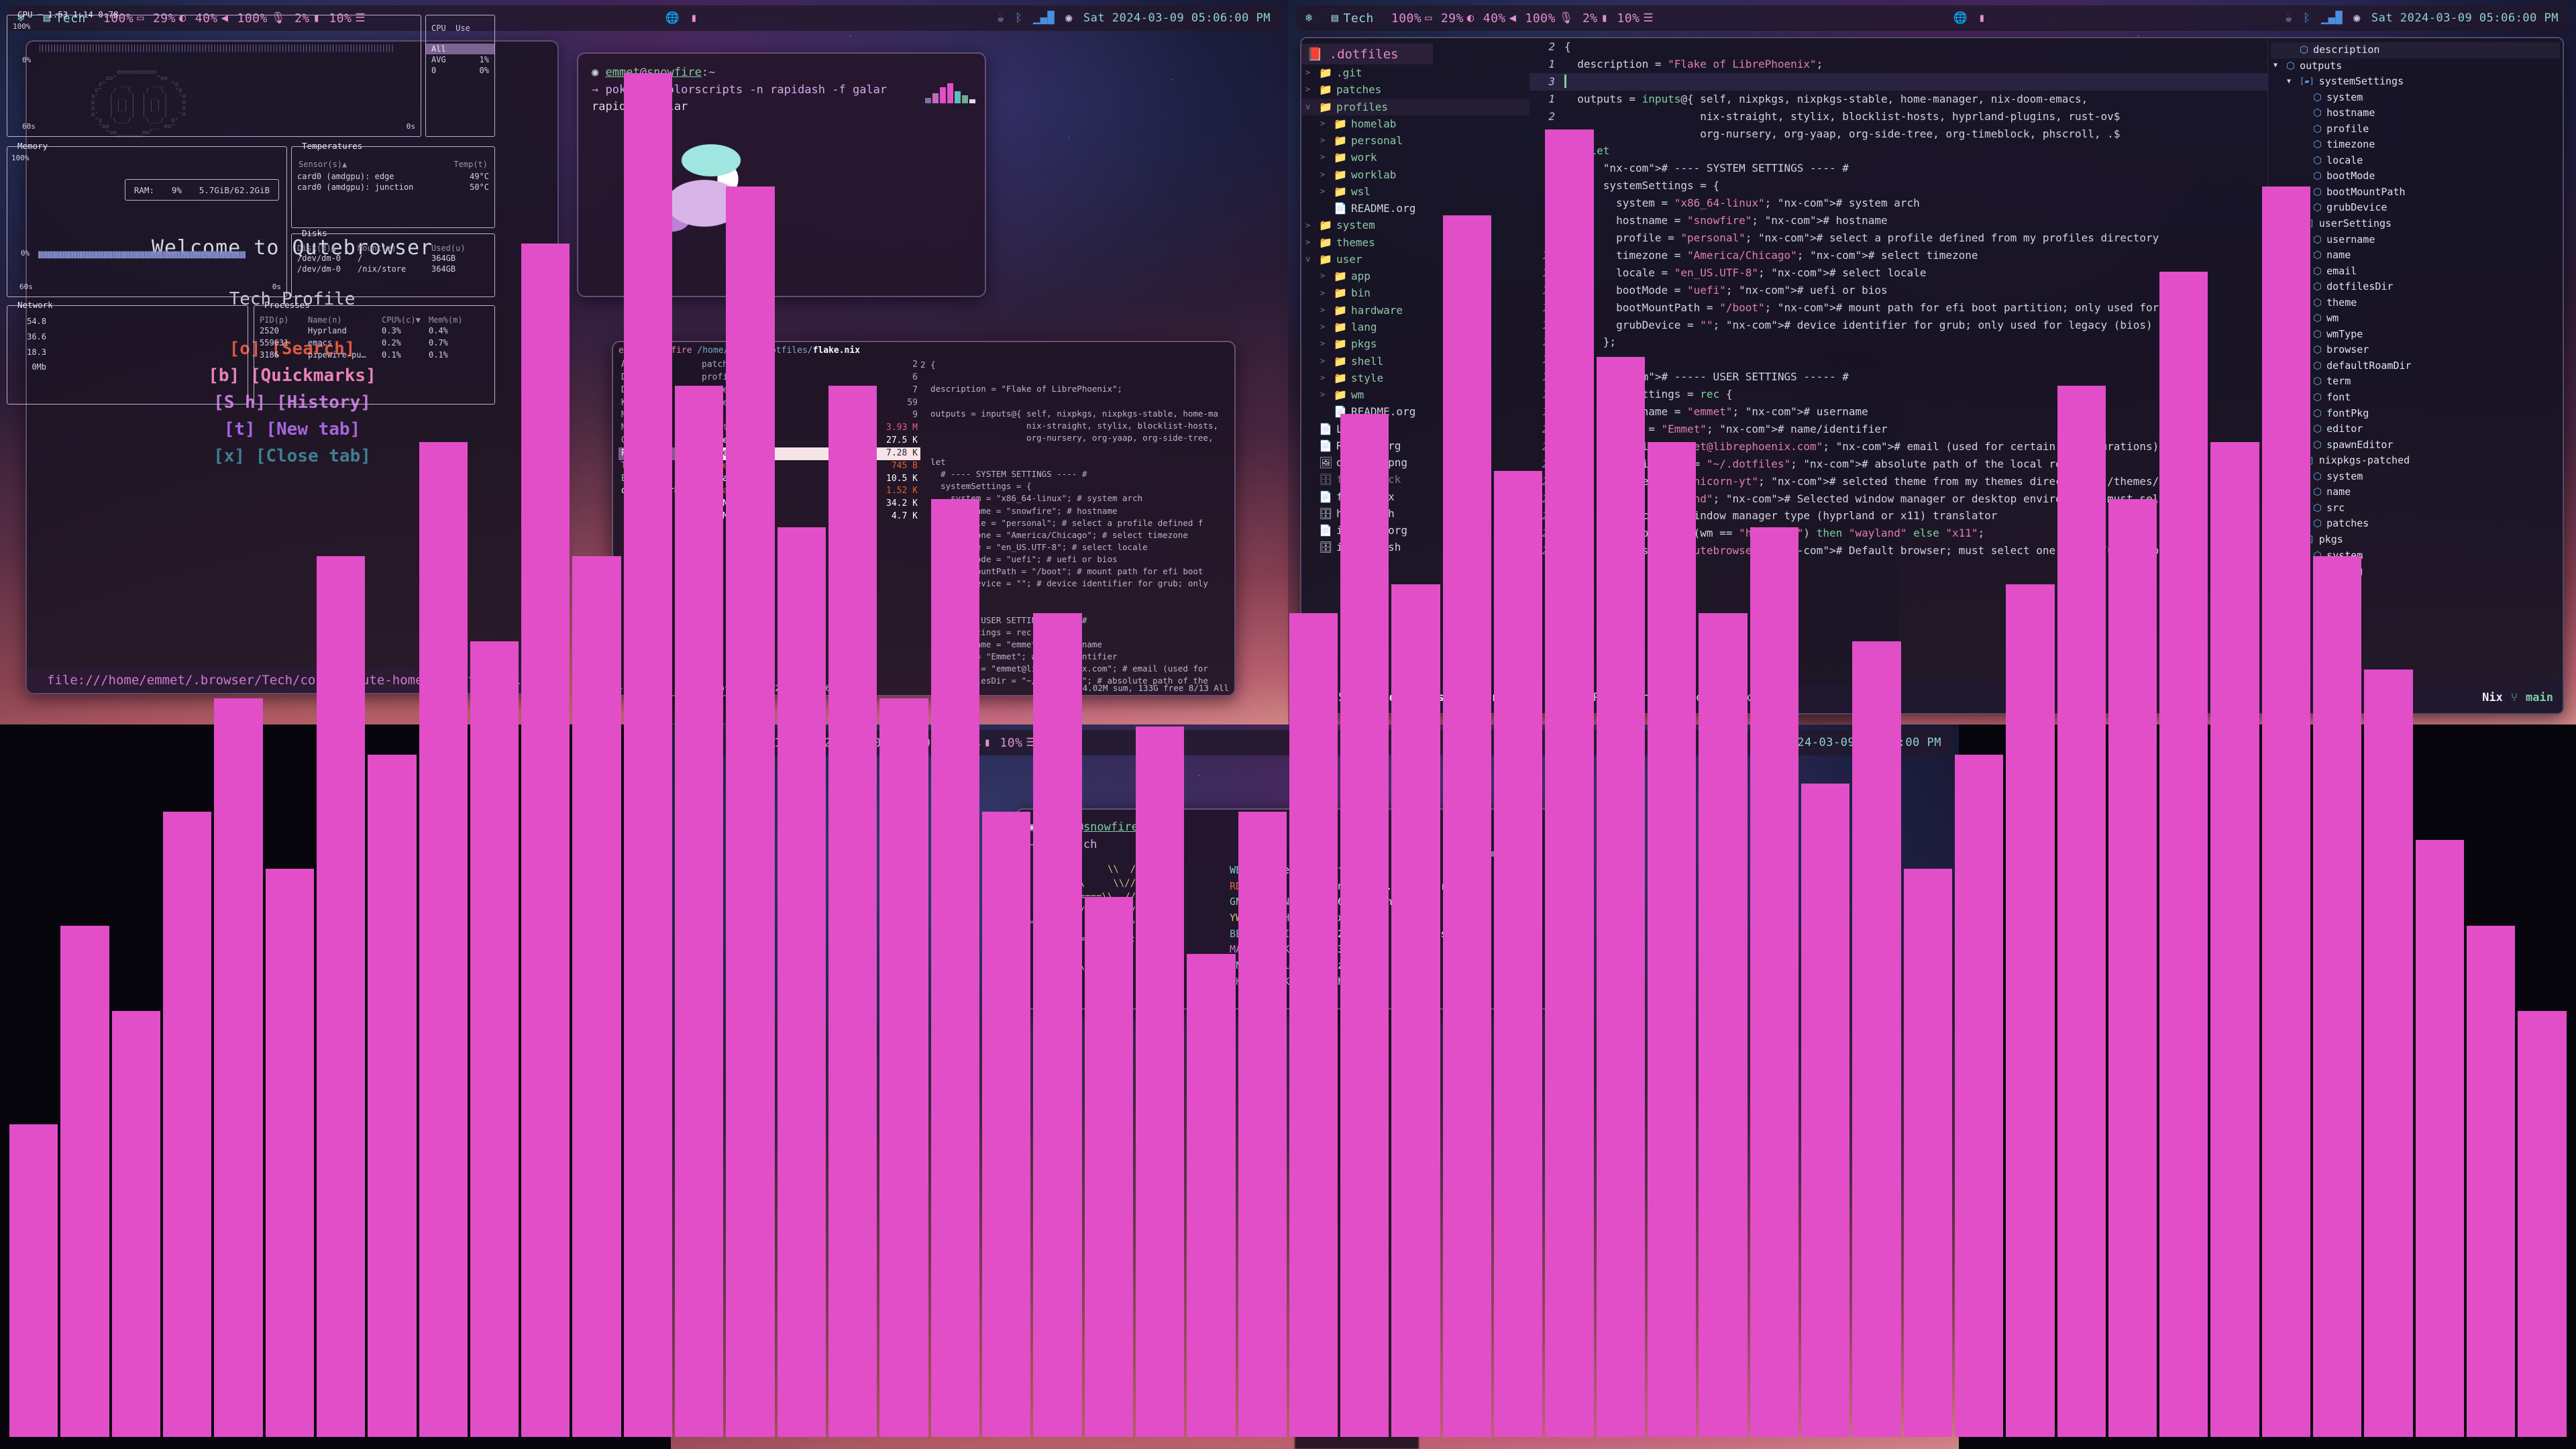  I want to click on th-1: Mount(m), so click(394, 248).